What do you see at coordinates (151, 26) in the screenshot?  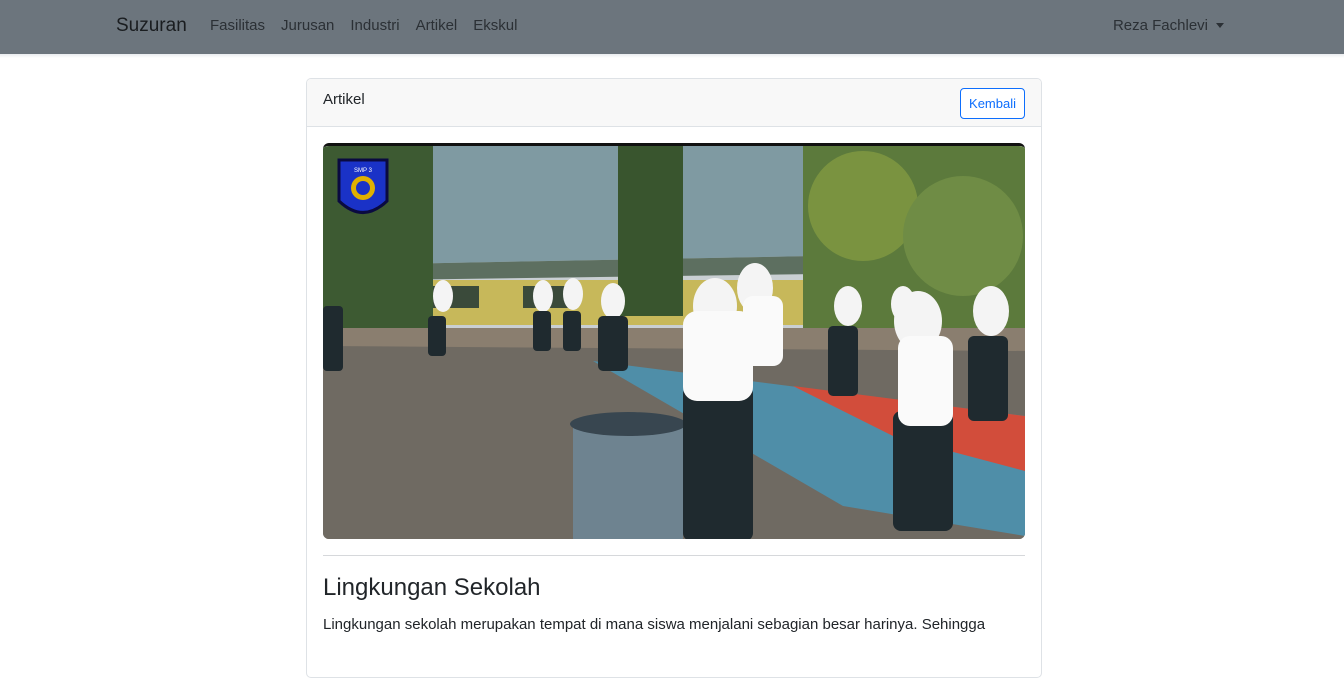 I see `brand-link: Suzuran` at bounding box center [151, 26].